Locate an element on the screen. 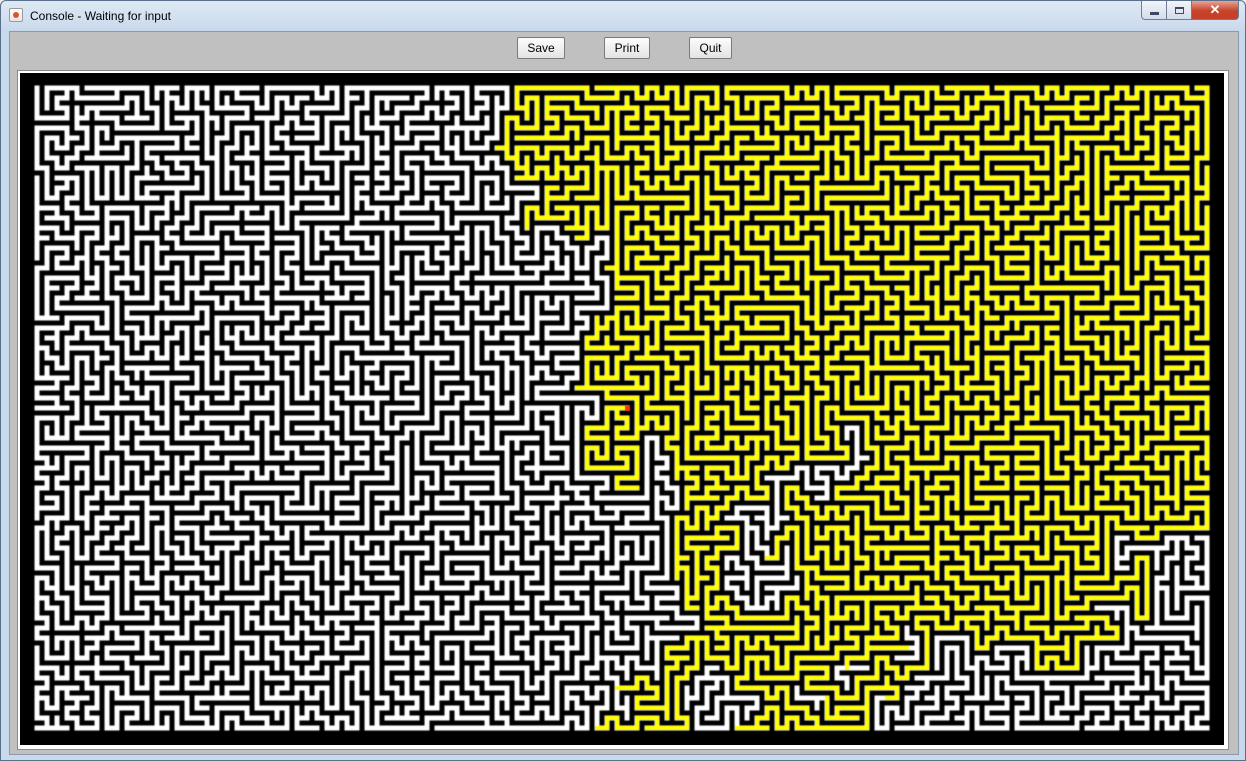  toolbar: Save Print Quit is located at coordinates (624, 50).